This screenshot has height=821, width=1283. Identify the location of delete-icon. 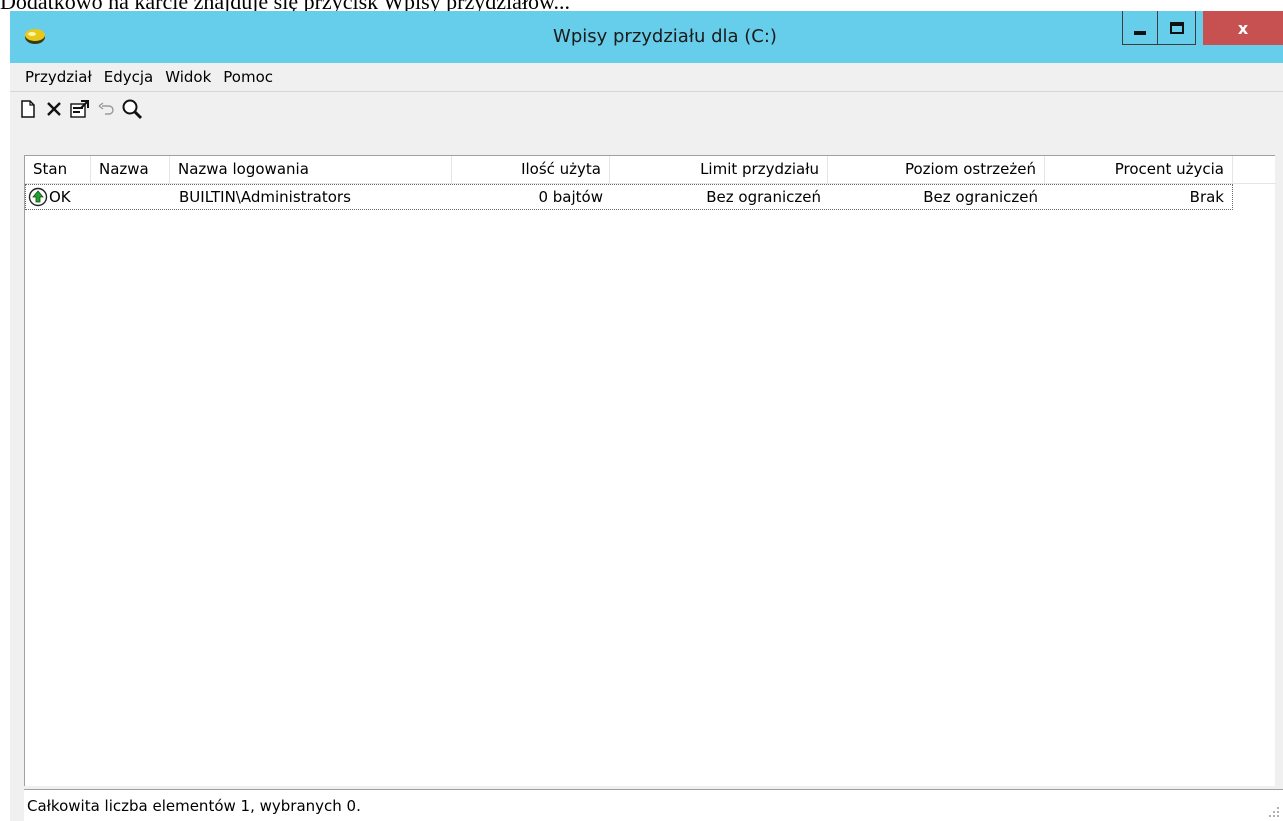
(54, 108).